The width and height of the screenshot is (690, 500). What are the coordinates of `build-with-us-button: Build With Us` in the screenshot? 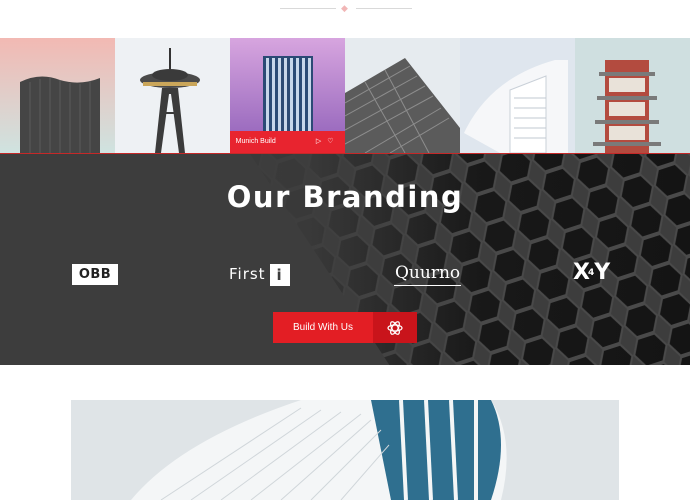 It's located at (345, 327).